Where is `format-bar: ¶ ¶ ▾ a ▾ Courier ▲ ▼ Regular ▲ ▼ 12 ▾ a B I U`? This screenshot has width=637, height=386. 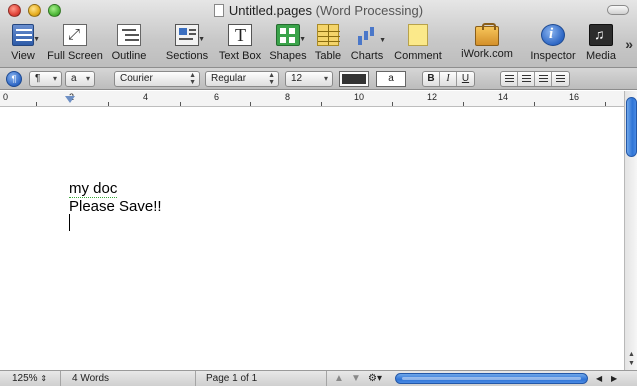 format-bar: ¶ ¶ ▾ a ▾ Courier ▲ ▼ Regular ▲ ▼ 12 ▾ a B I U is located at coordinates (318, 79).